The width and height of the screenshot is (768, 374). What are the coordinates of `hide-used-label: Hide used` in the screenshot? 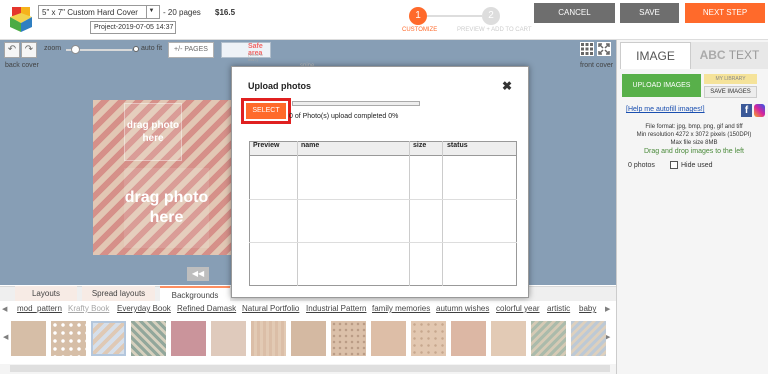 It's located at (697, 165).